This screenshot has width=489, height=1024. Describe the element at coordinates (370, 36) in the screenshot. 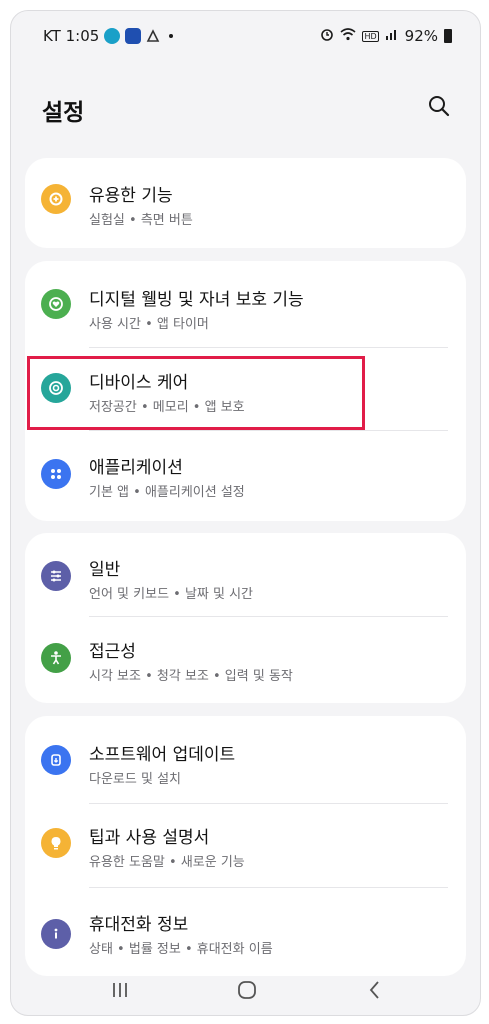

I see `hd-label: HD` at that location.